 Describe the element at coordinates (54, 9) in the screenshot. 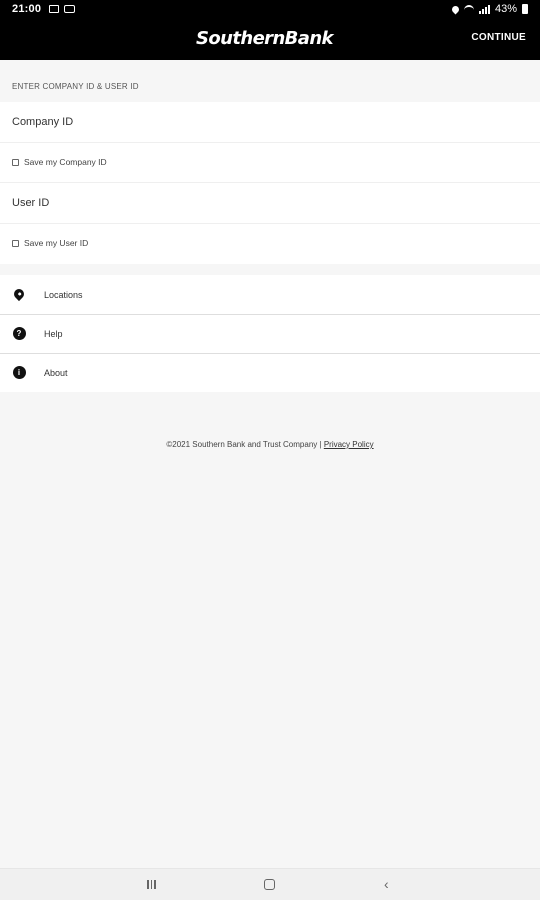

I see `gallery-notification-icon` at that location.